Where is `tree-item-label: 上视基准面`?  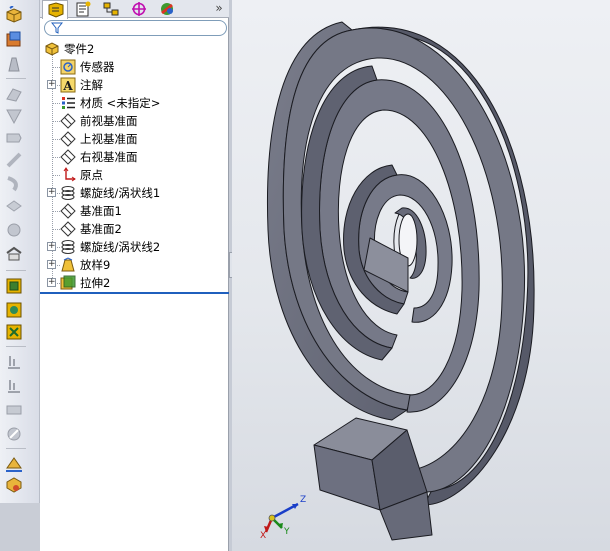
tree-item-label: 上视基准面 is located at coordinates (109, 139).